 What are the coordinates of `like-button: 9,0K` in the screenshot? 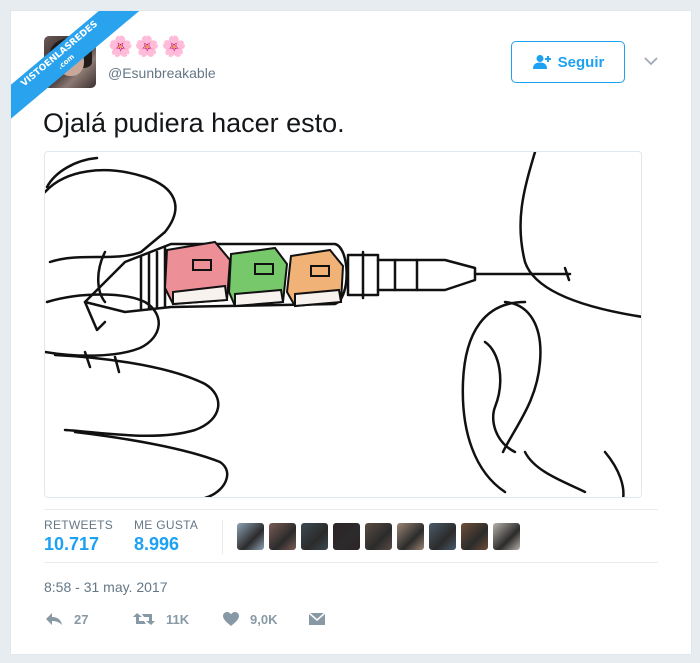 It's located at (249, 619).